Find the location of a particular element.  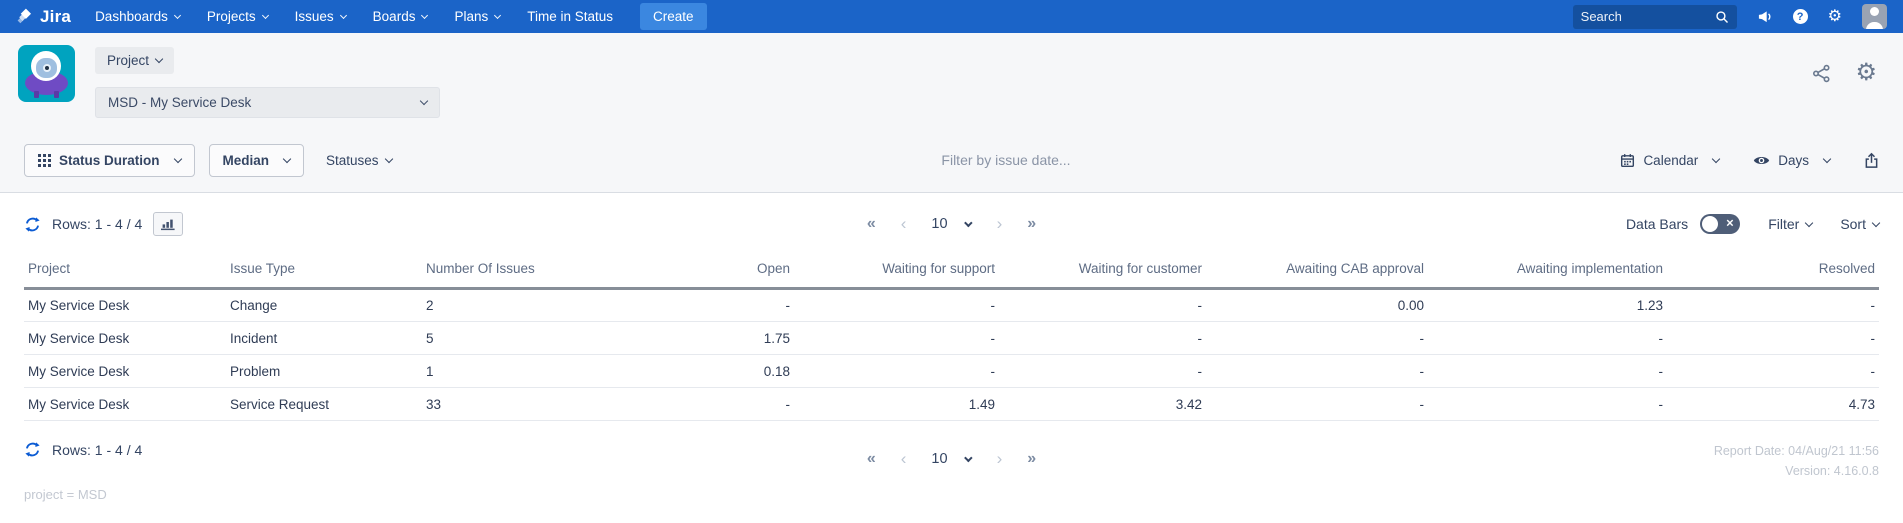

sort-label: Sort is located at coordinates (1853, 224).